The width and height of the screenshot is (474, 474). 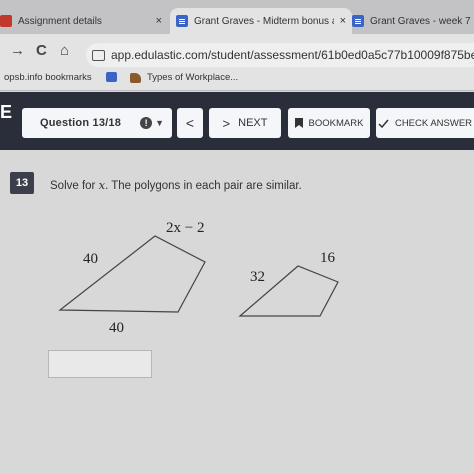 I want to click on answer-input, so click(x=100, y=364).